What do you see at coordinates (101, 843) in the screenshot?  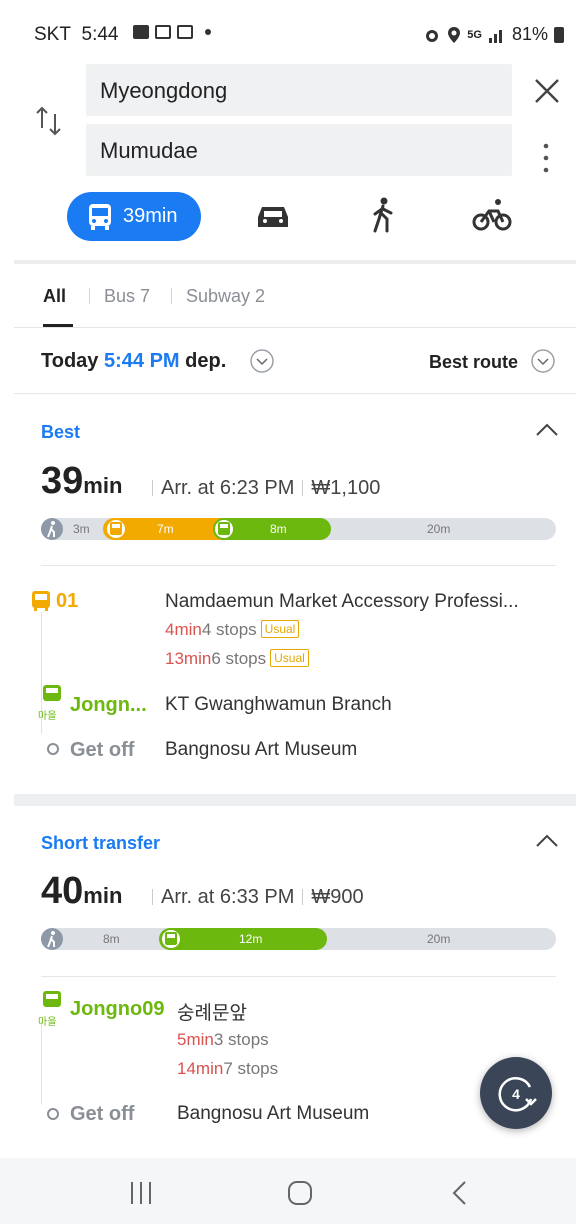 I see `route-section-title: Short transfer` at bounding box center [101, 843].